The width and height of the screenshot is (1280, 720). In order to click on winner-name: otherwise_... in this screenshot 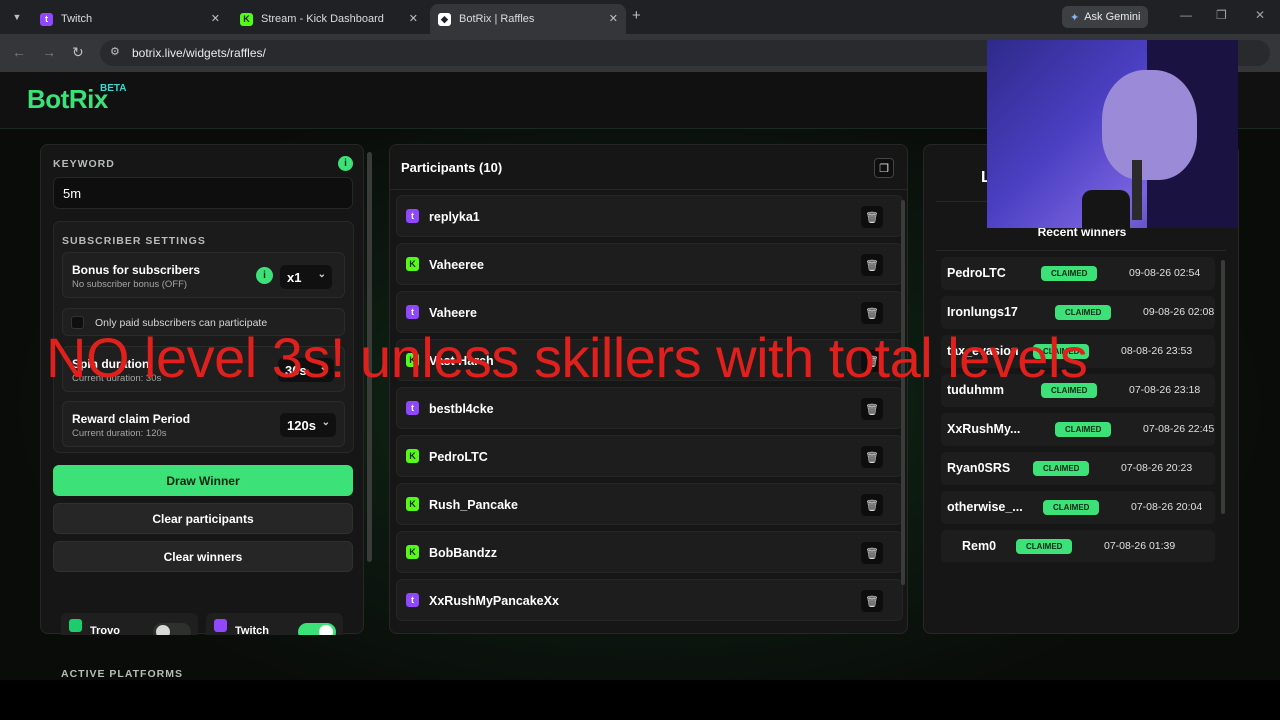, I will do `click(985, 507)`.